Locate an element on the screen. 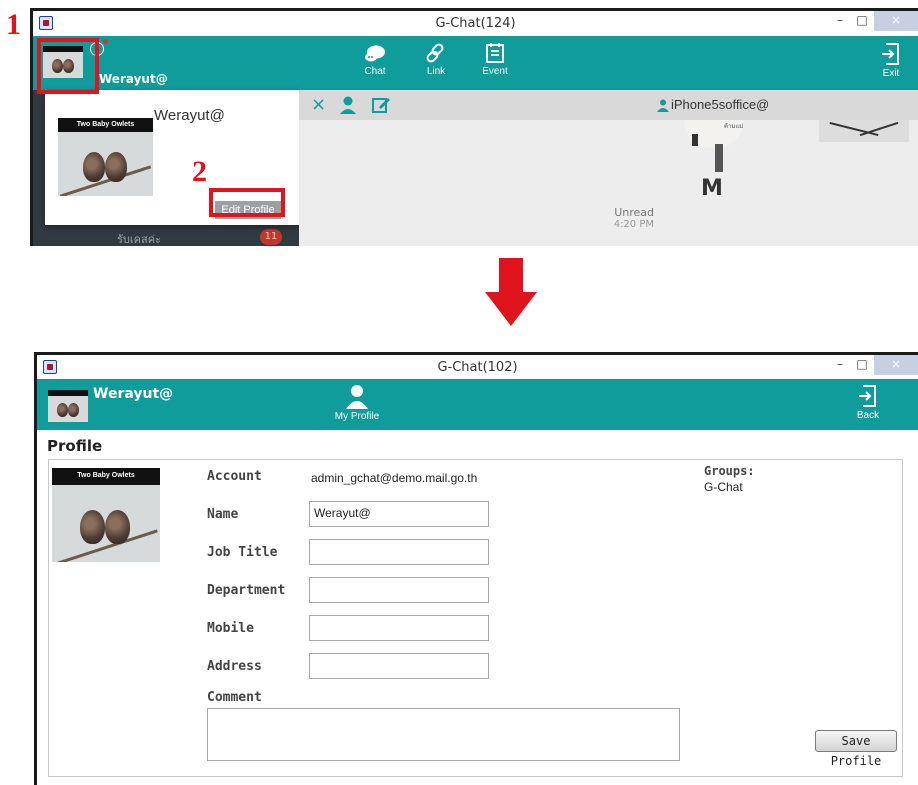  my-profile-label: My Profile is located at coordinates (357, 416).